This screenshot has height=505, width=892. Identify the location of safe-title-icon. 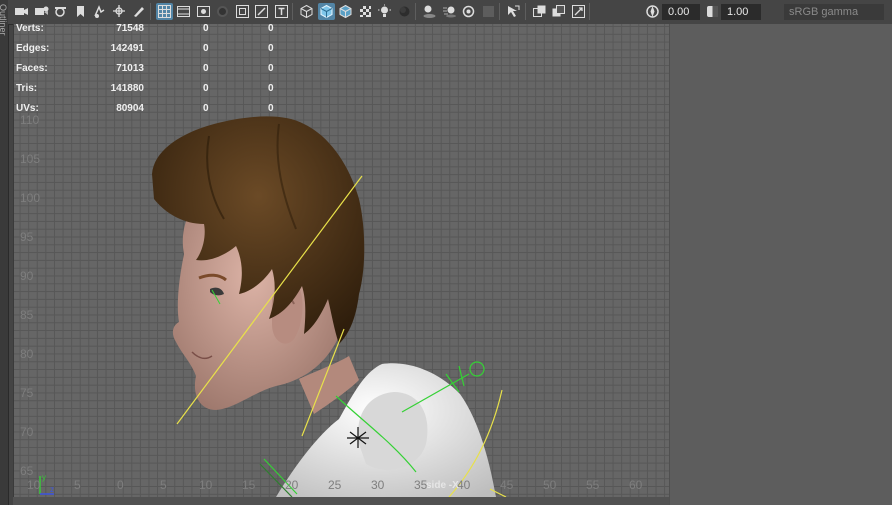
(281, 11).